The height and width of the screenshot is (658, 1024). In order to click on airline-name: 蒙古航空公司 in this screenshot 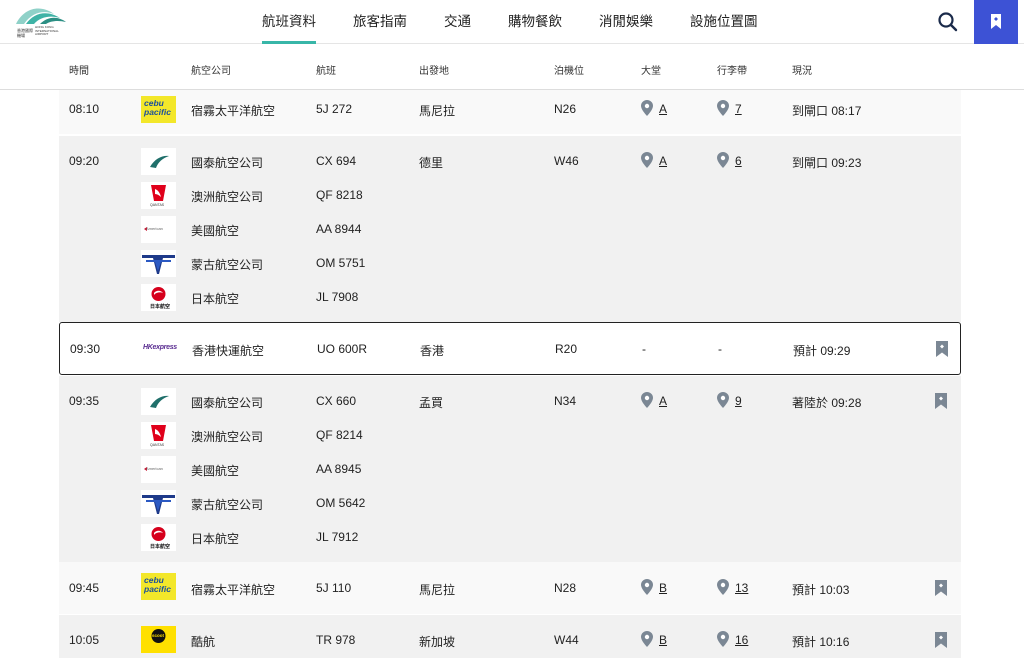, I will do `click(227, 505)`.